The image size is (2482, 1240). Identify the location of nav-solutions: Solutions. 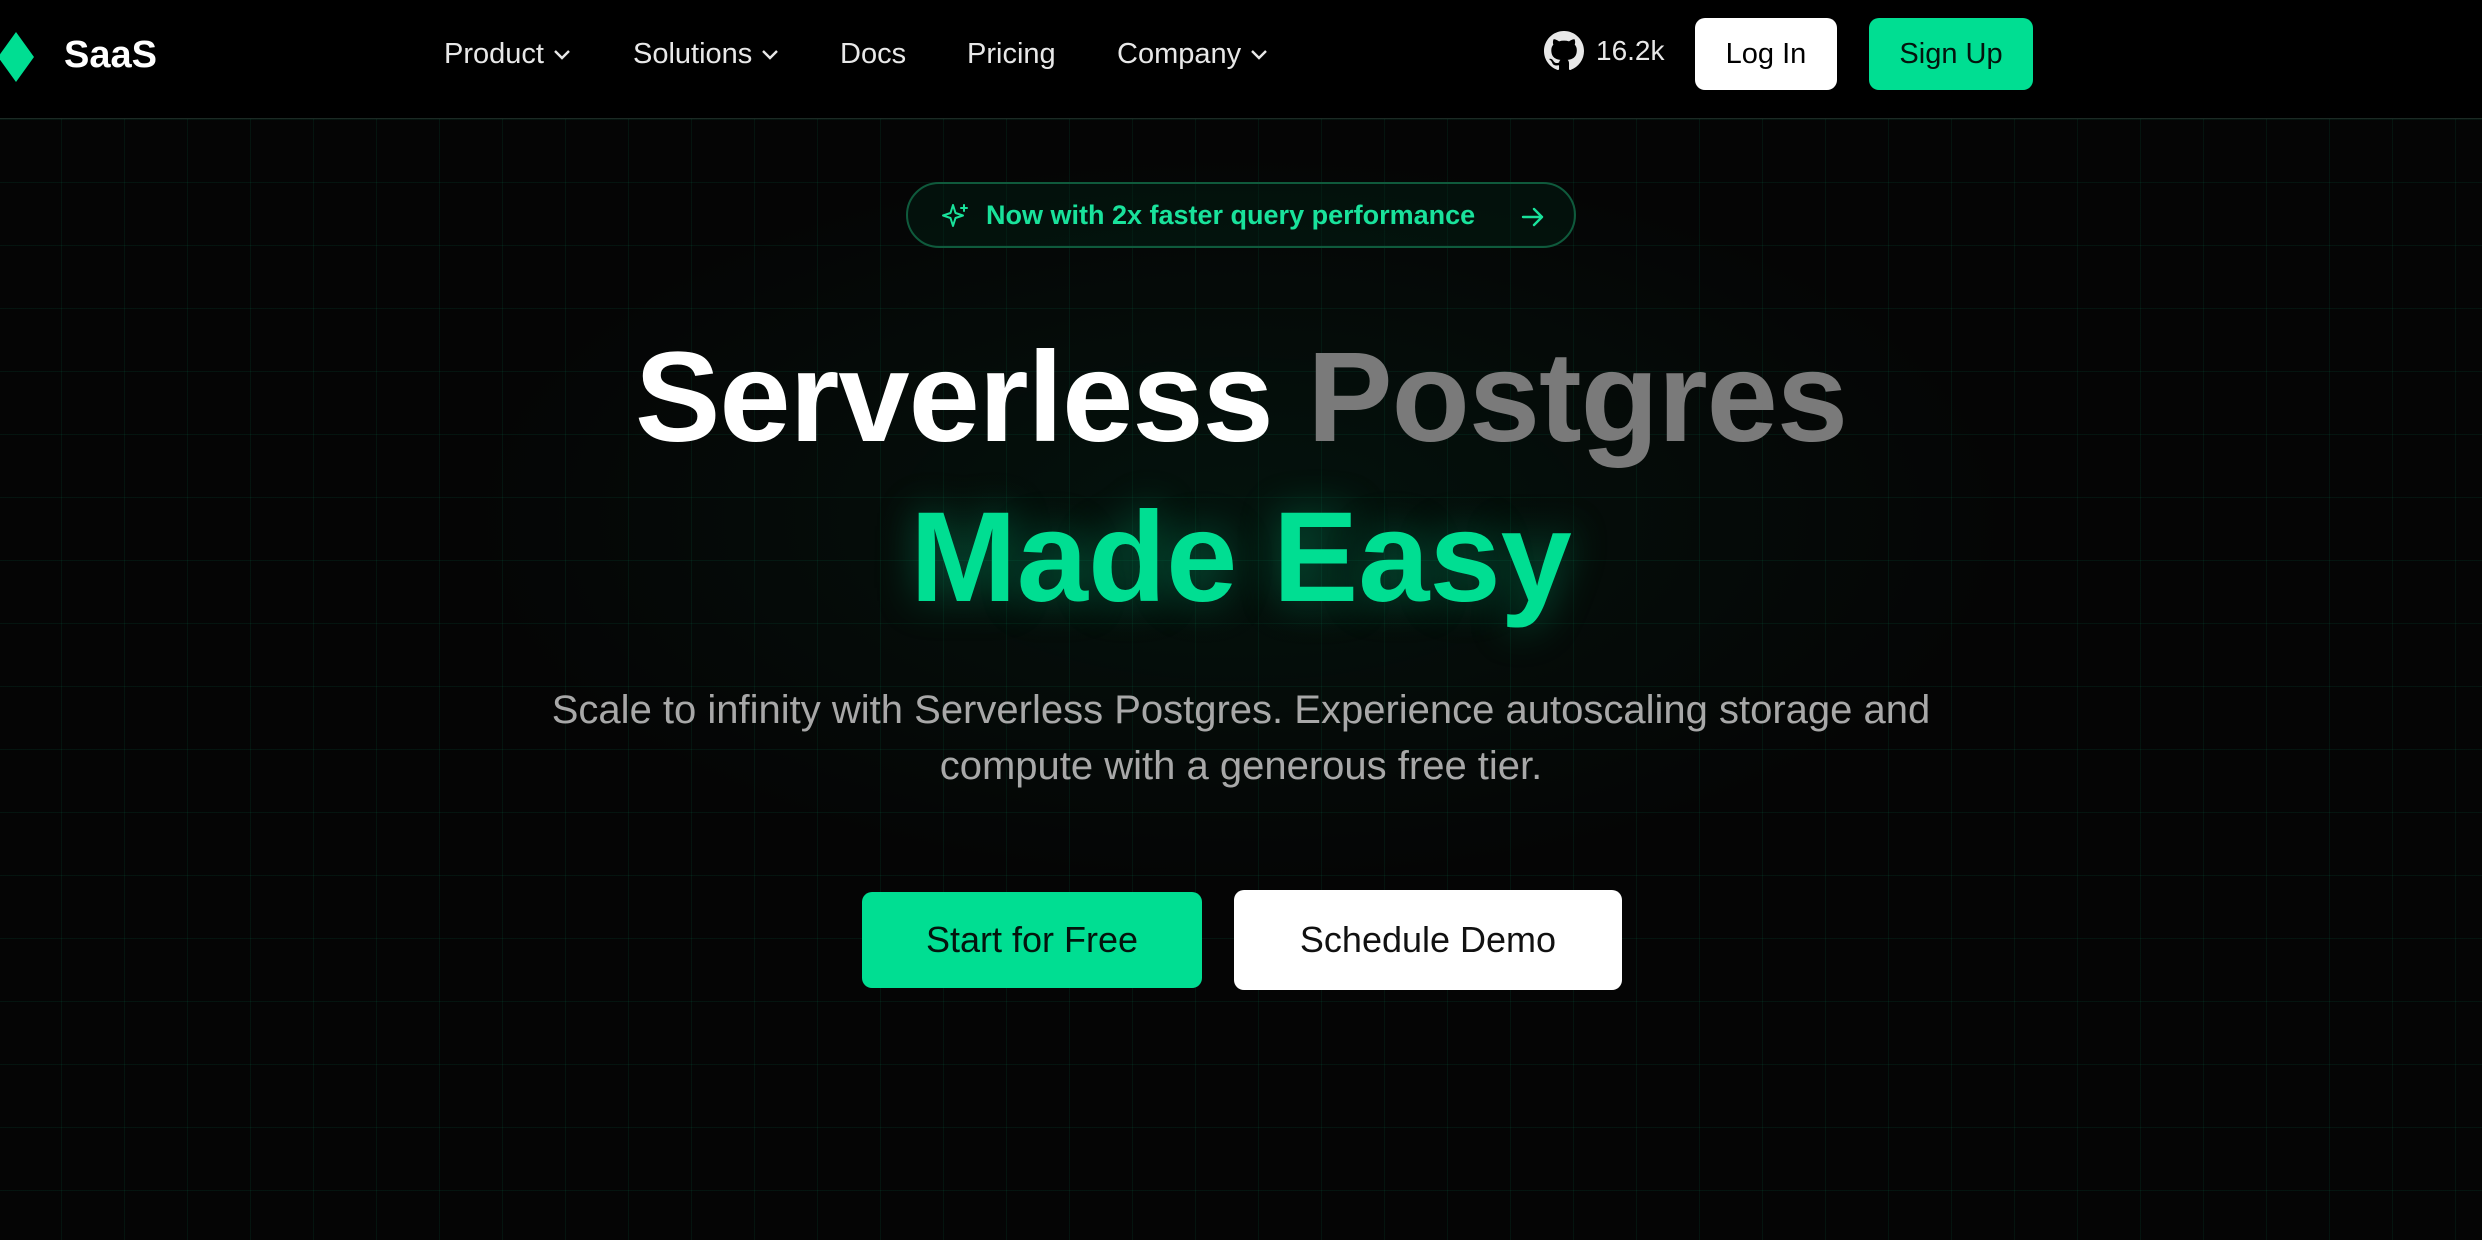
(706, 54).